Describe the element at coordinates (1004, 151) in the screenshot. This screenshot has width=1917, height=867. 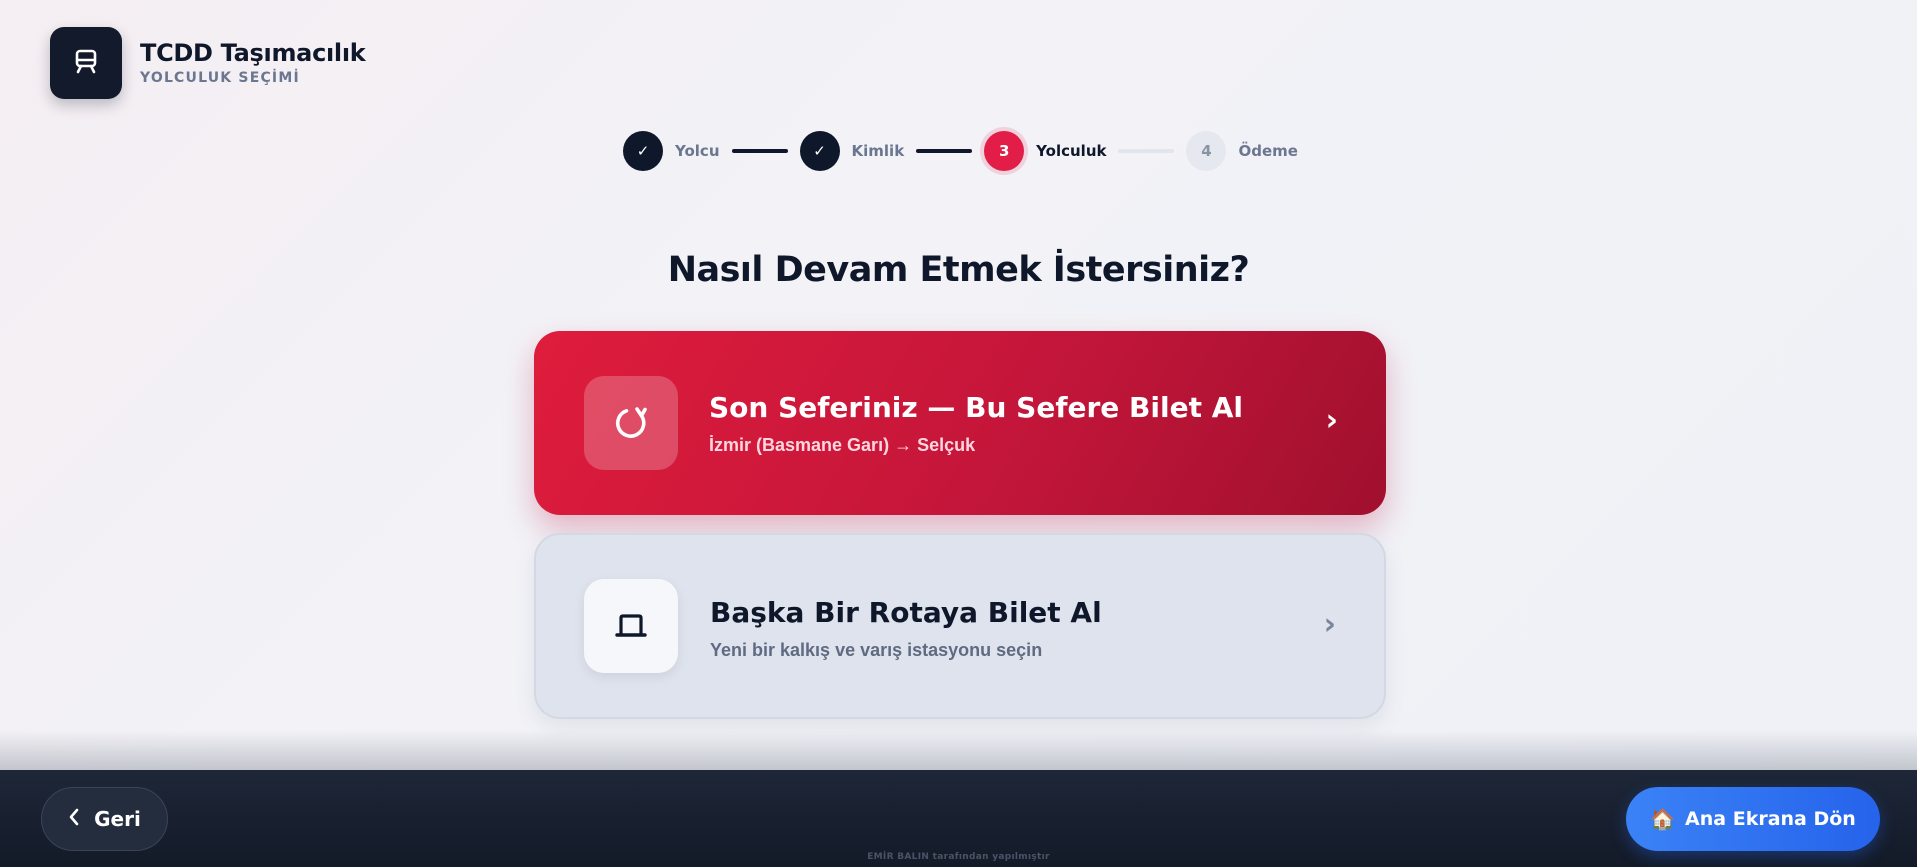
I see `step-number: 3` at that location.